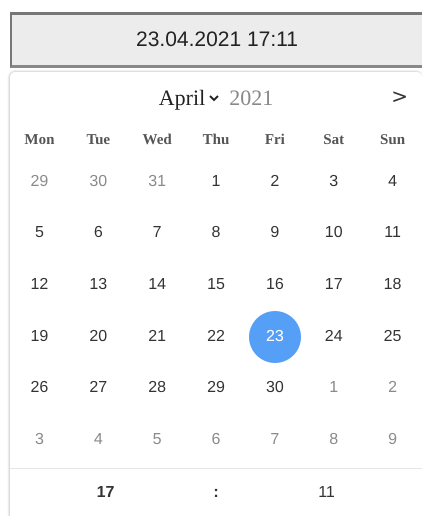 The image size is (422, 516). I want to click on calendar-day: 13, so click(98, 284).